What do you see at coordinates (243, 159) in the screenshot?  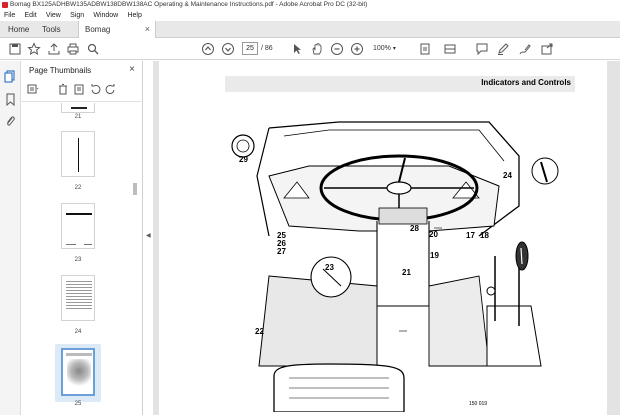 I see `callout-29: 29` at bounding box center [243, 159].